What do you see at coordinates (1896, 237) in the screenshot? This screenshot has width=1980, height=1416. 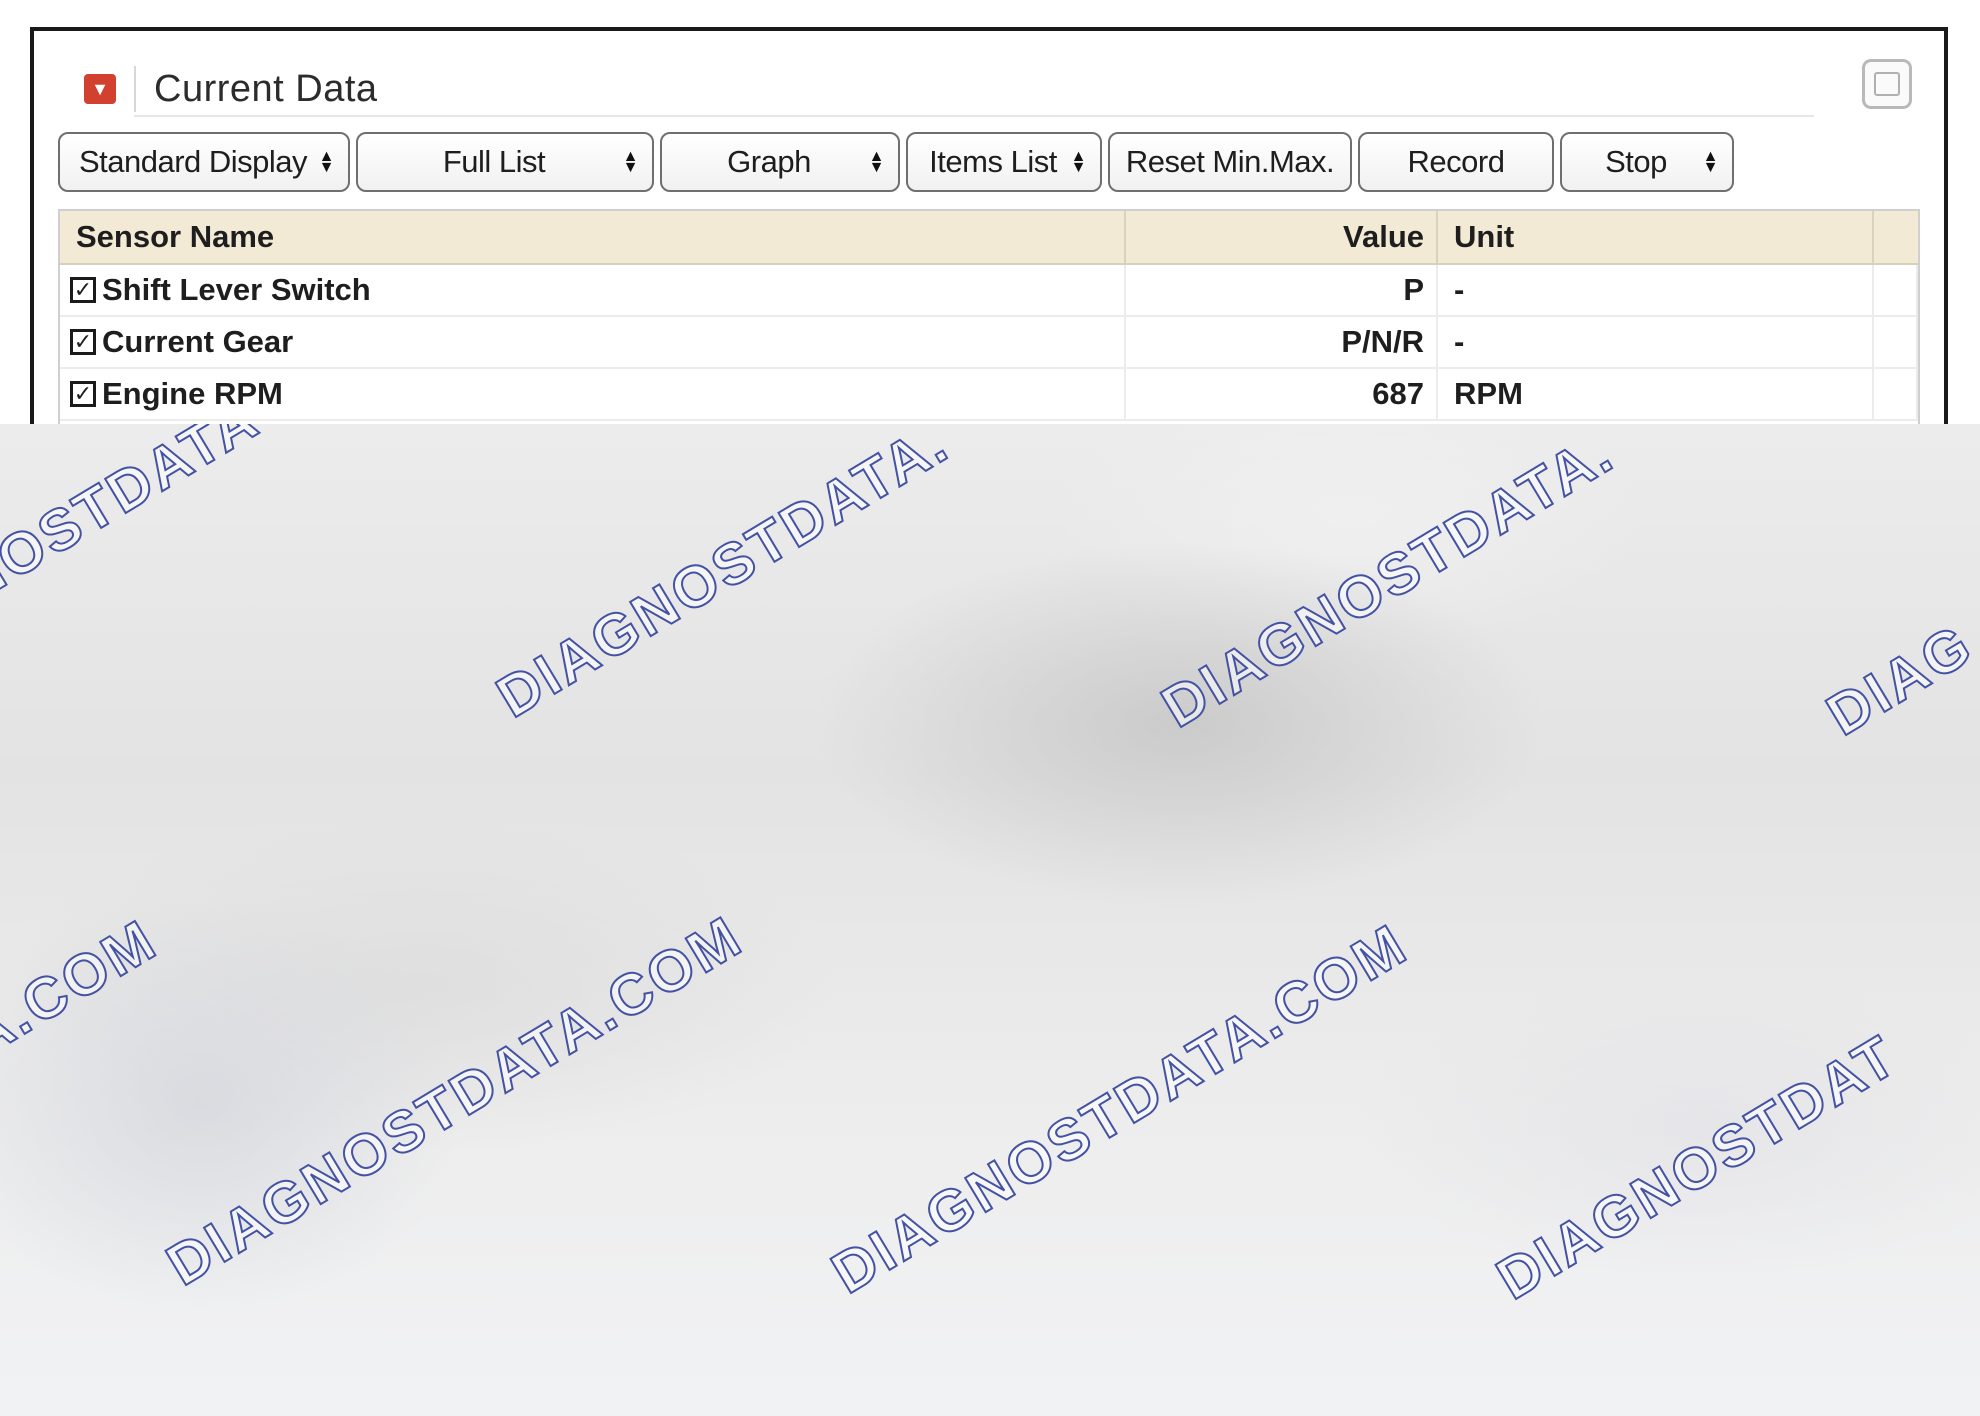 I see `column-header-spacer` at bounding box center [1896, 237].